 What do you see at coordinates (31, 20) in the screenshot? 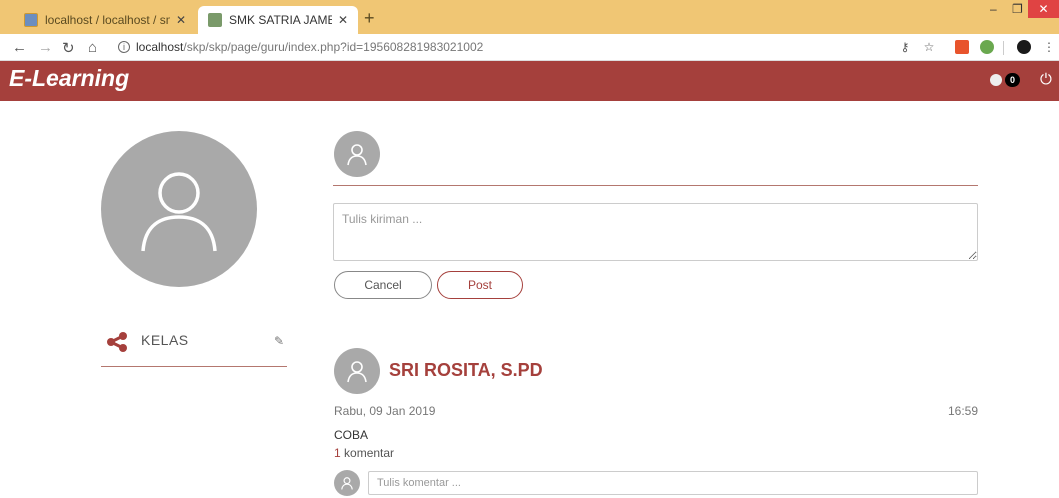
I see `phpmyadmin-favicon-icon` at bounding box center [31, 20].